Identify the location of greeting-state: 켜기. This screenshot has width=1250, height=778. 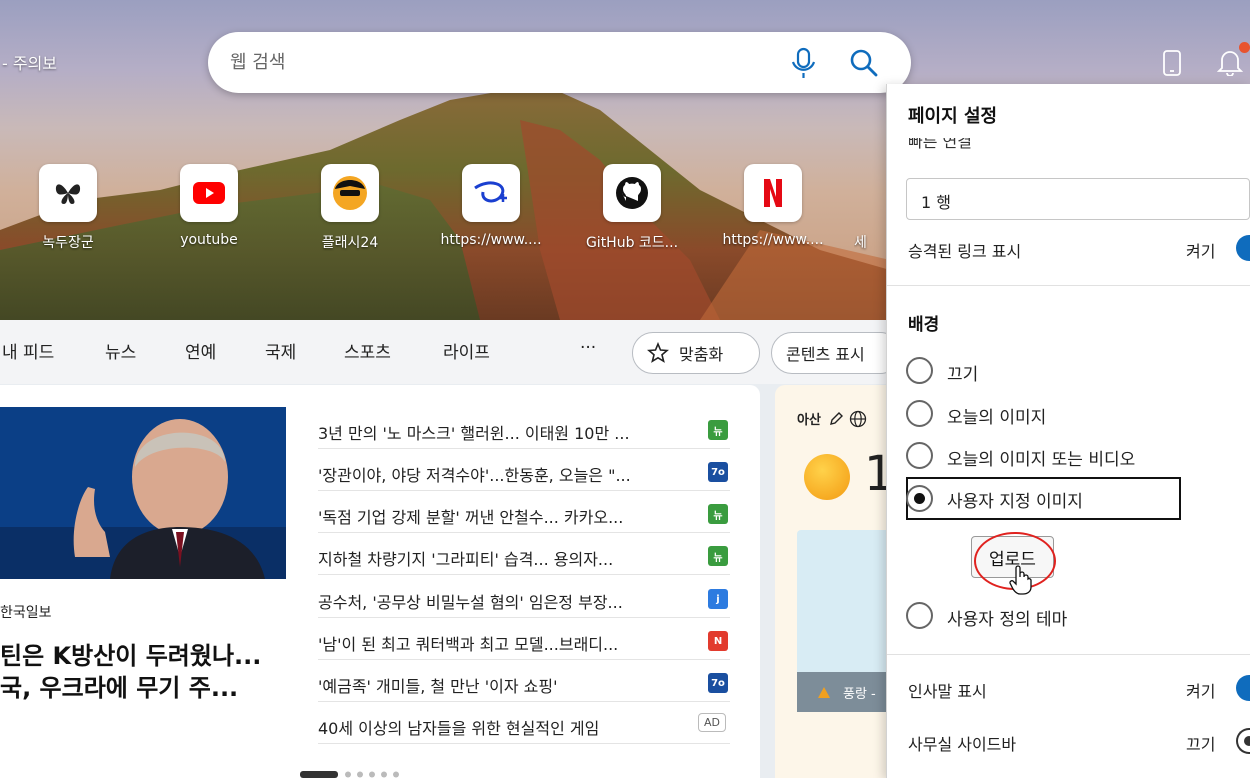
(1201, 691).